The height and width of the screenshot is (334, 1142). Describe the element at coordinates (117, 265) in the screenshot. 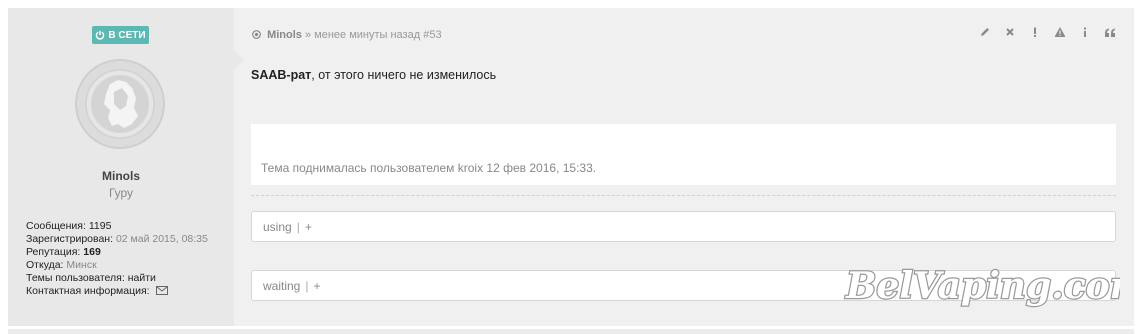

I see `info-from: Откуда: Минск` at that location.